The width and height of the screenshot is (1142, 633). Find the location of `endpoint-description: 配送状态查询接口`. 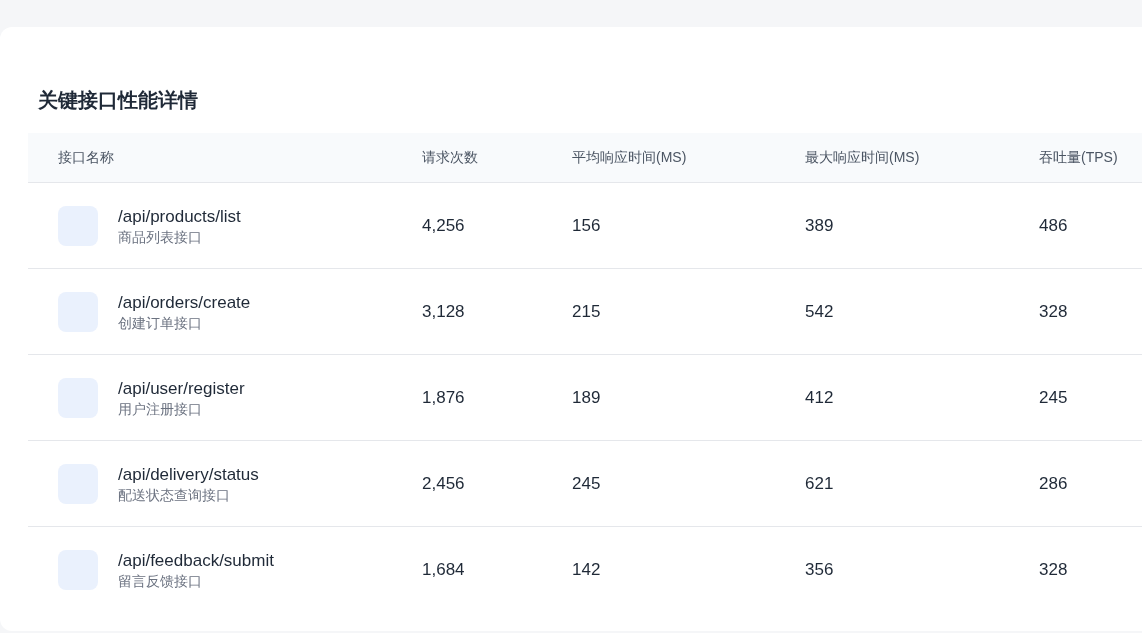

endpoint-description: 配送状态查询接口 is located at coordinates (174, 494).